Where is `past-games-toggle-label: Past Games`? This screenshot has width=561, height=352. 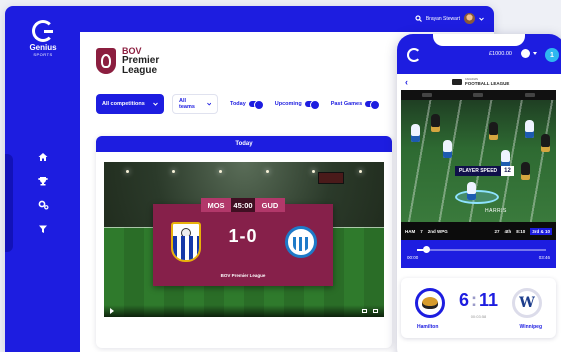 past-games-toggle-label: Past Games is located at coordinates (346, 104).